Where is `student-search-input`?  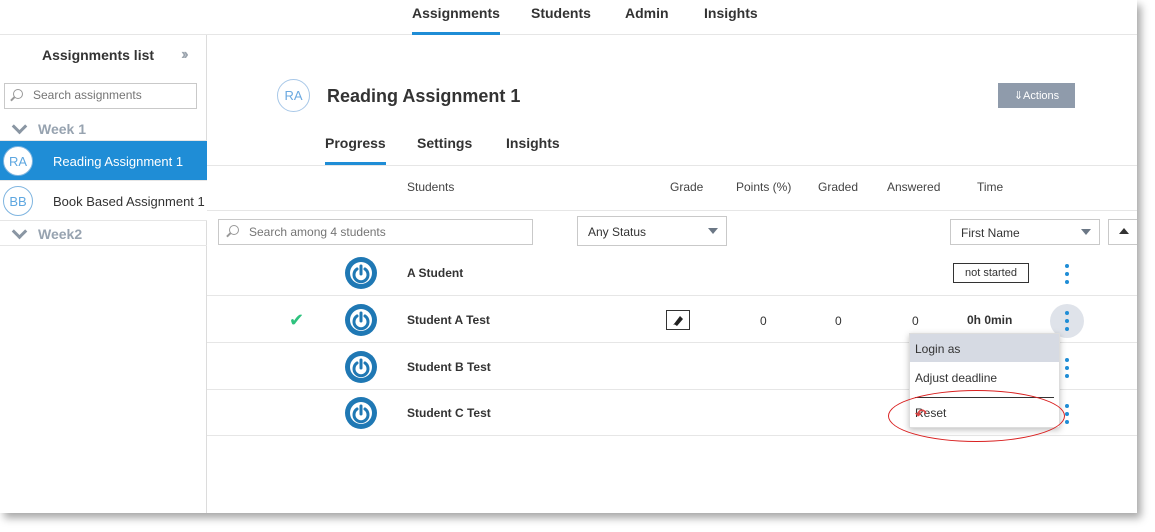
student-search-input is located at coordinates (384, 232).